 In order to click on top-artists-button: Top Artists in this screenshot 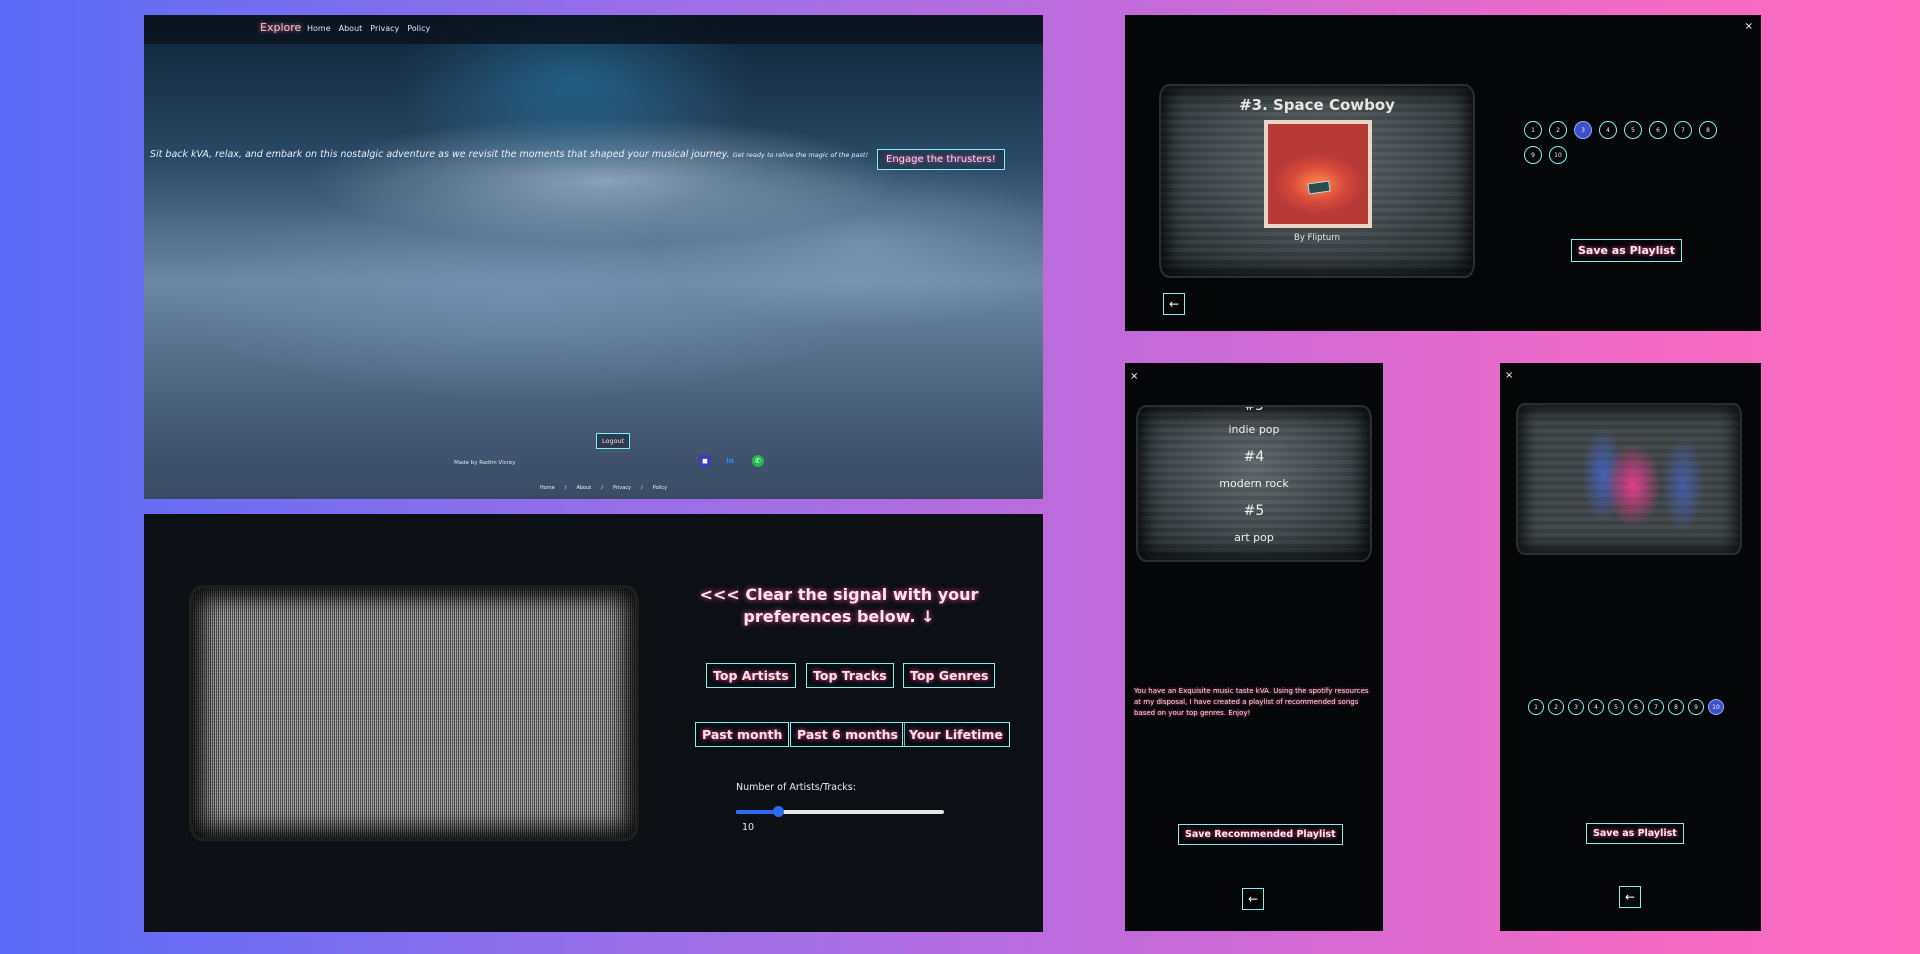, I will do `click(751, 675)`.